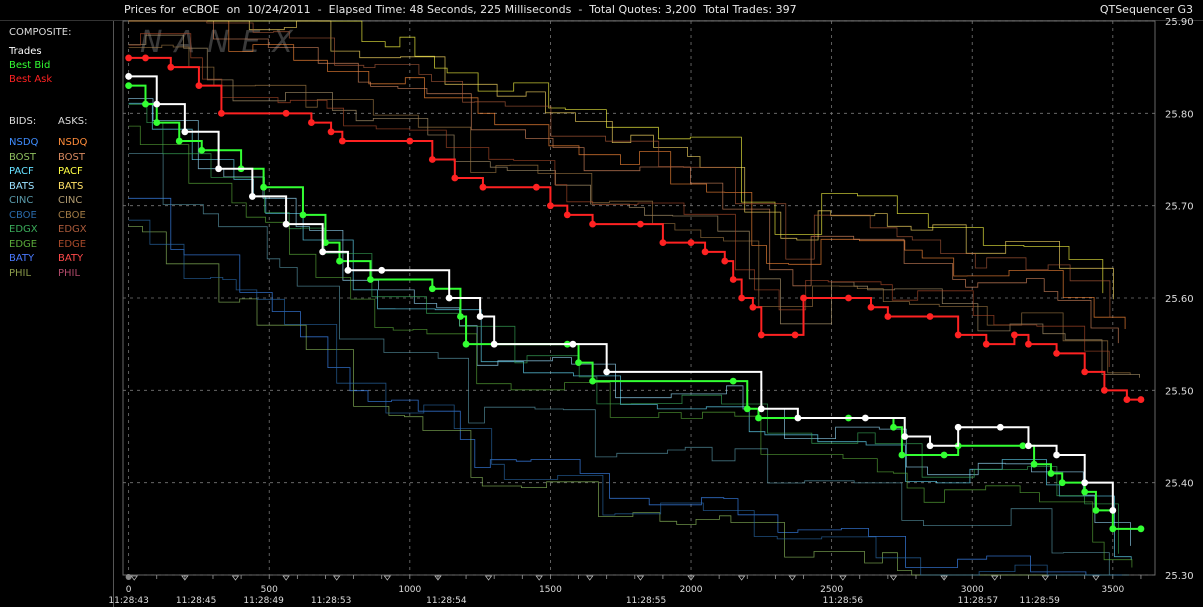  Describe the element at coordinates (1179, 484) in the screenshot. I see `y-tick-label: 25.40` at that location.